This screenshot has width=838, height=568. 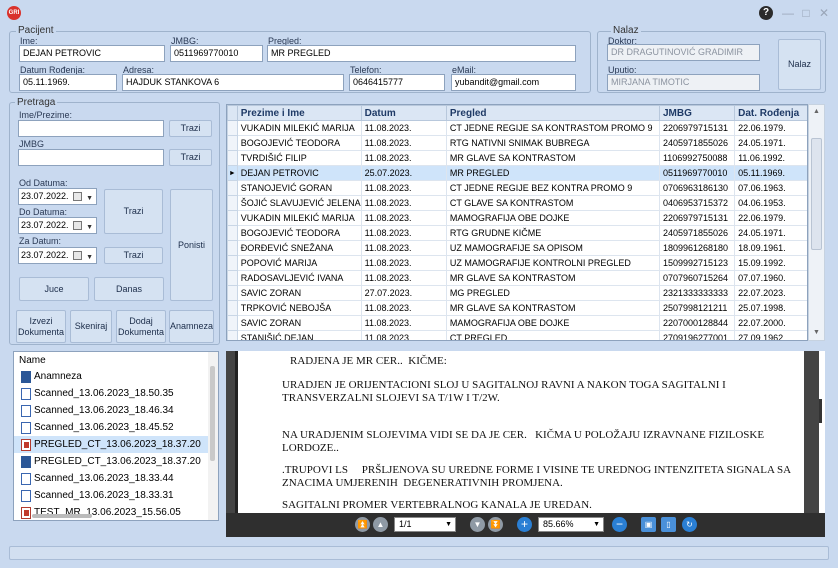 I want to click on fit-page-icon: ▣, so click(x=648, y=524).